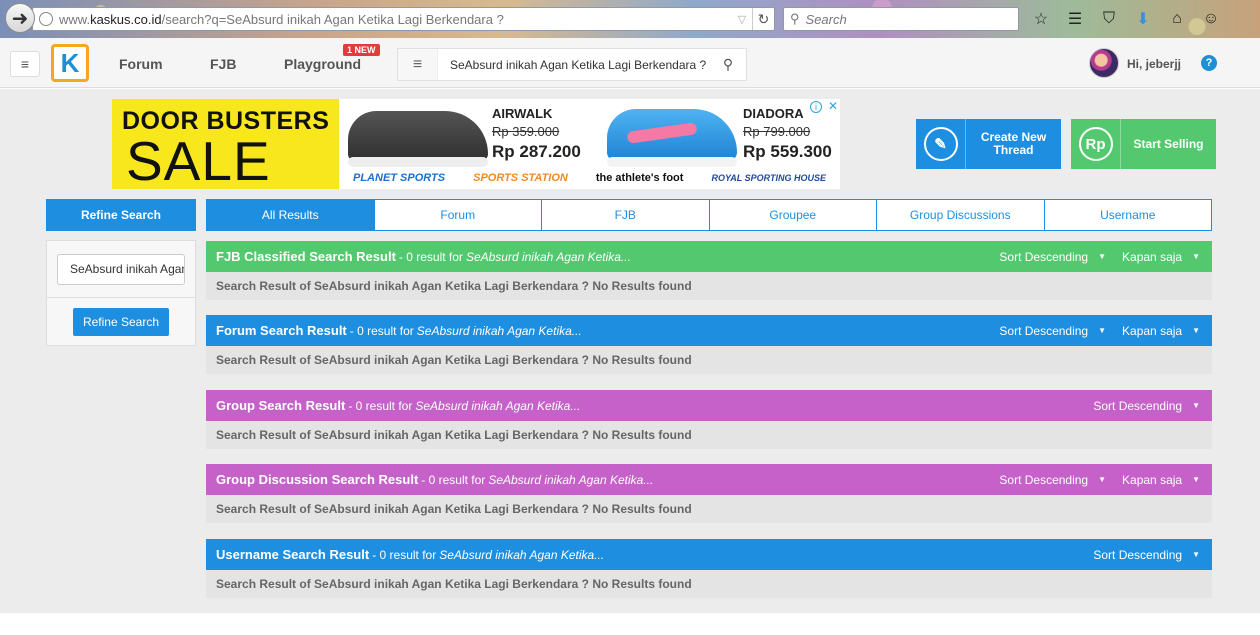  What do you see at coordinates (306, 256) in the screenshot?
I see `section-title: FJB Classified Search Result` at bounding box center [306, 256].